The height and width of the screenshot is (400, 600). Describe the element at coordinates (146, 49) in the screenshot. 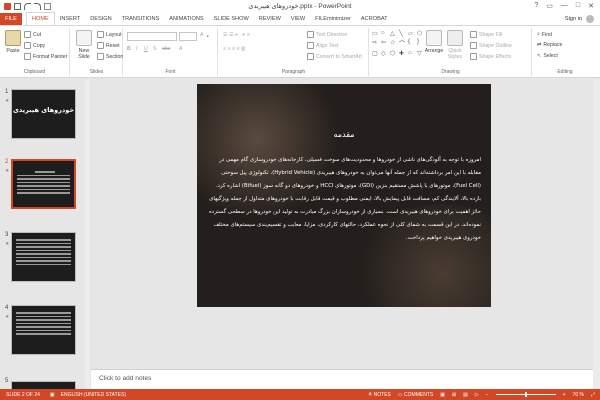

I see `underline-button: U` at that location.